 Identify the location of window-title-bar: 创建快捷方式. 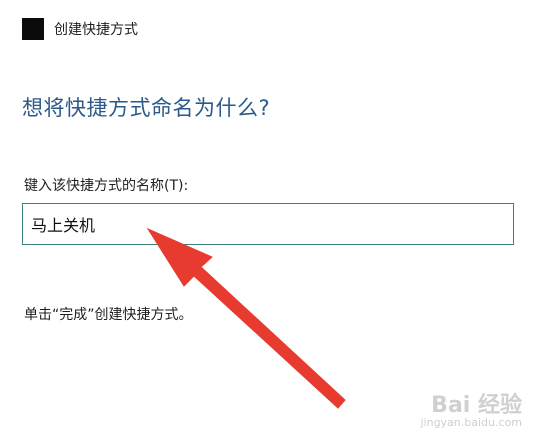
(80, 29).